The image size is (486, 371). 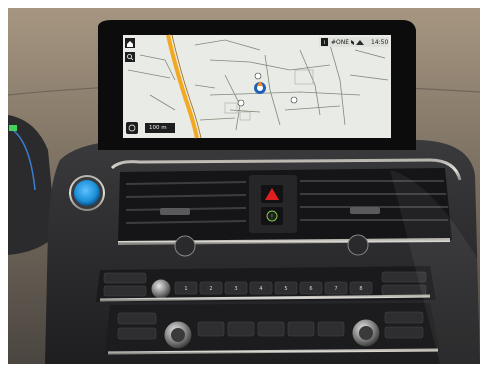 I want to click on volume-knob, so click(x=161, y=289).